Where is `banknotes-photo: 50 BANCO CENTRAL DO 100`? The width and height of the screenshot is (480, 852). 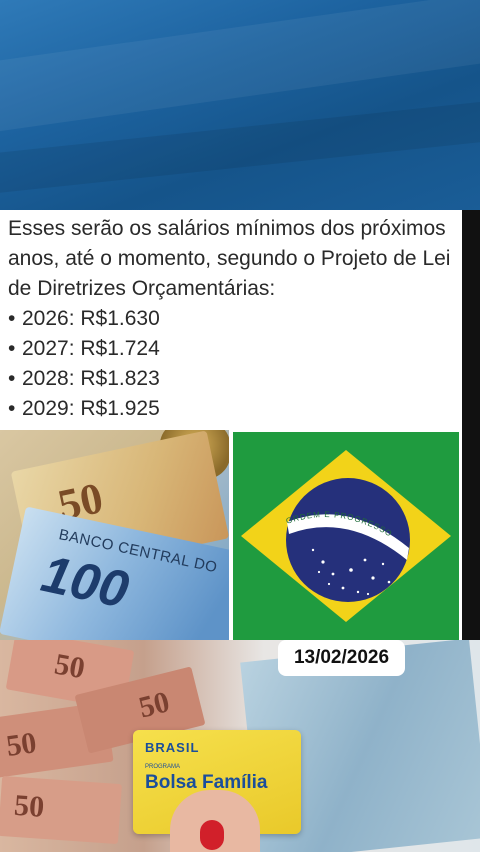
banknotes-photo: 50 BANCO CENTRAL DO 100 is located at coordinates (114, 535).